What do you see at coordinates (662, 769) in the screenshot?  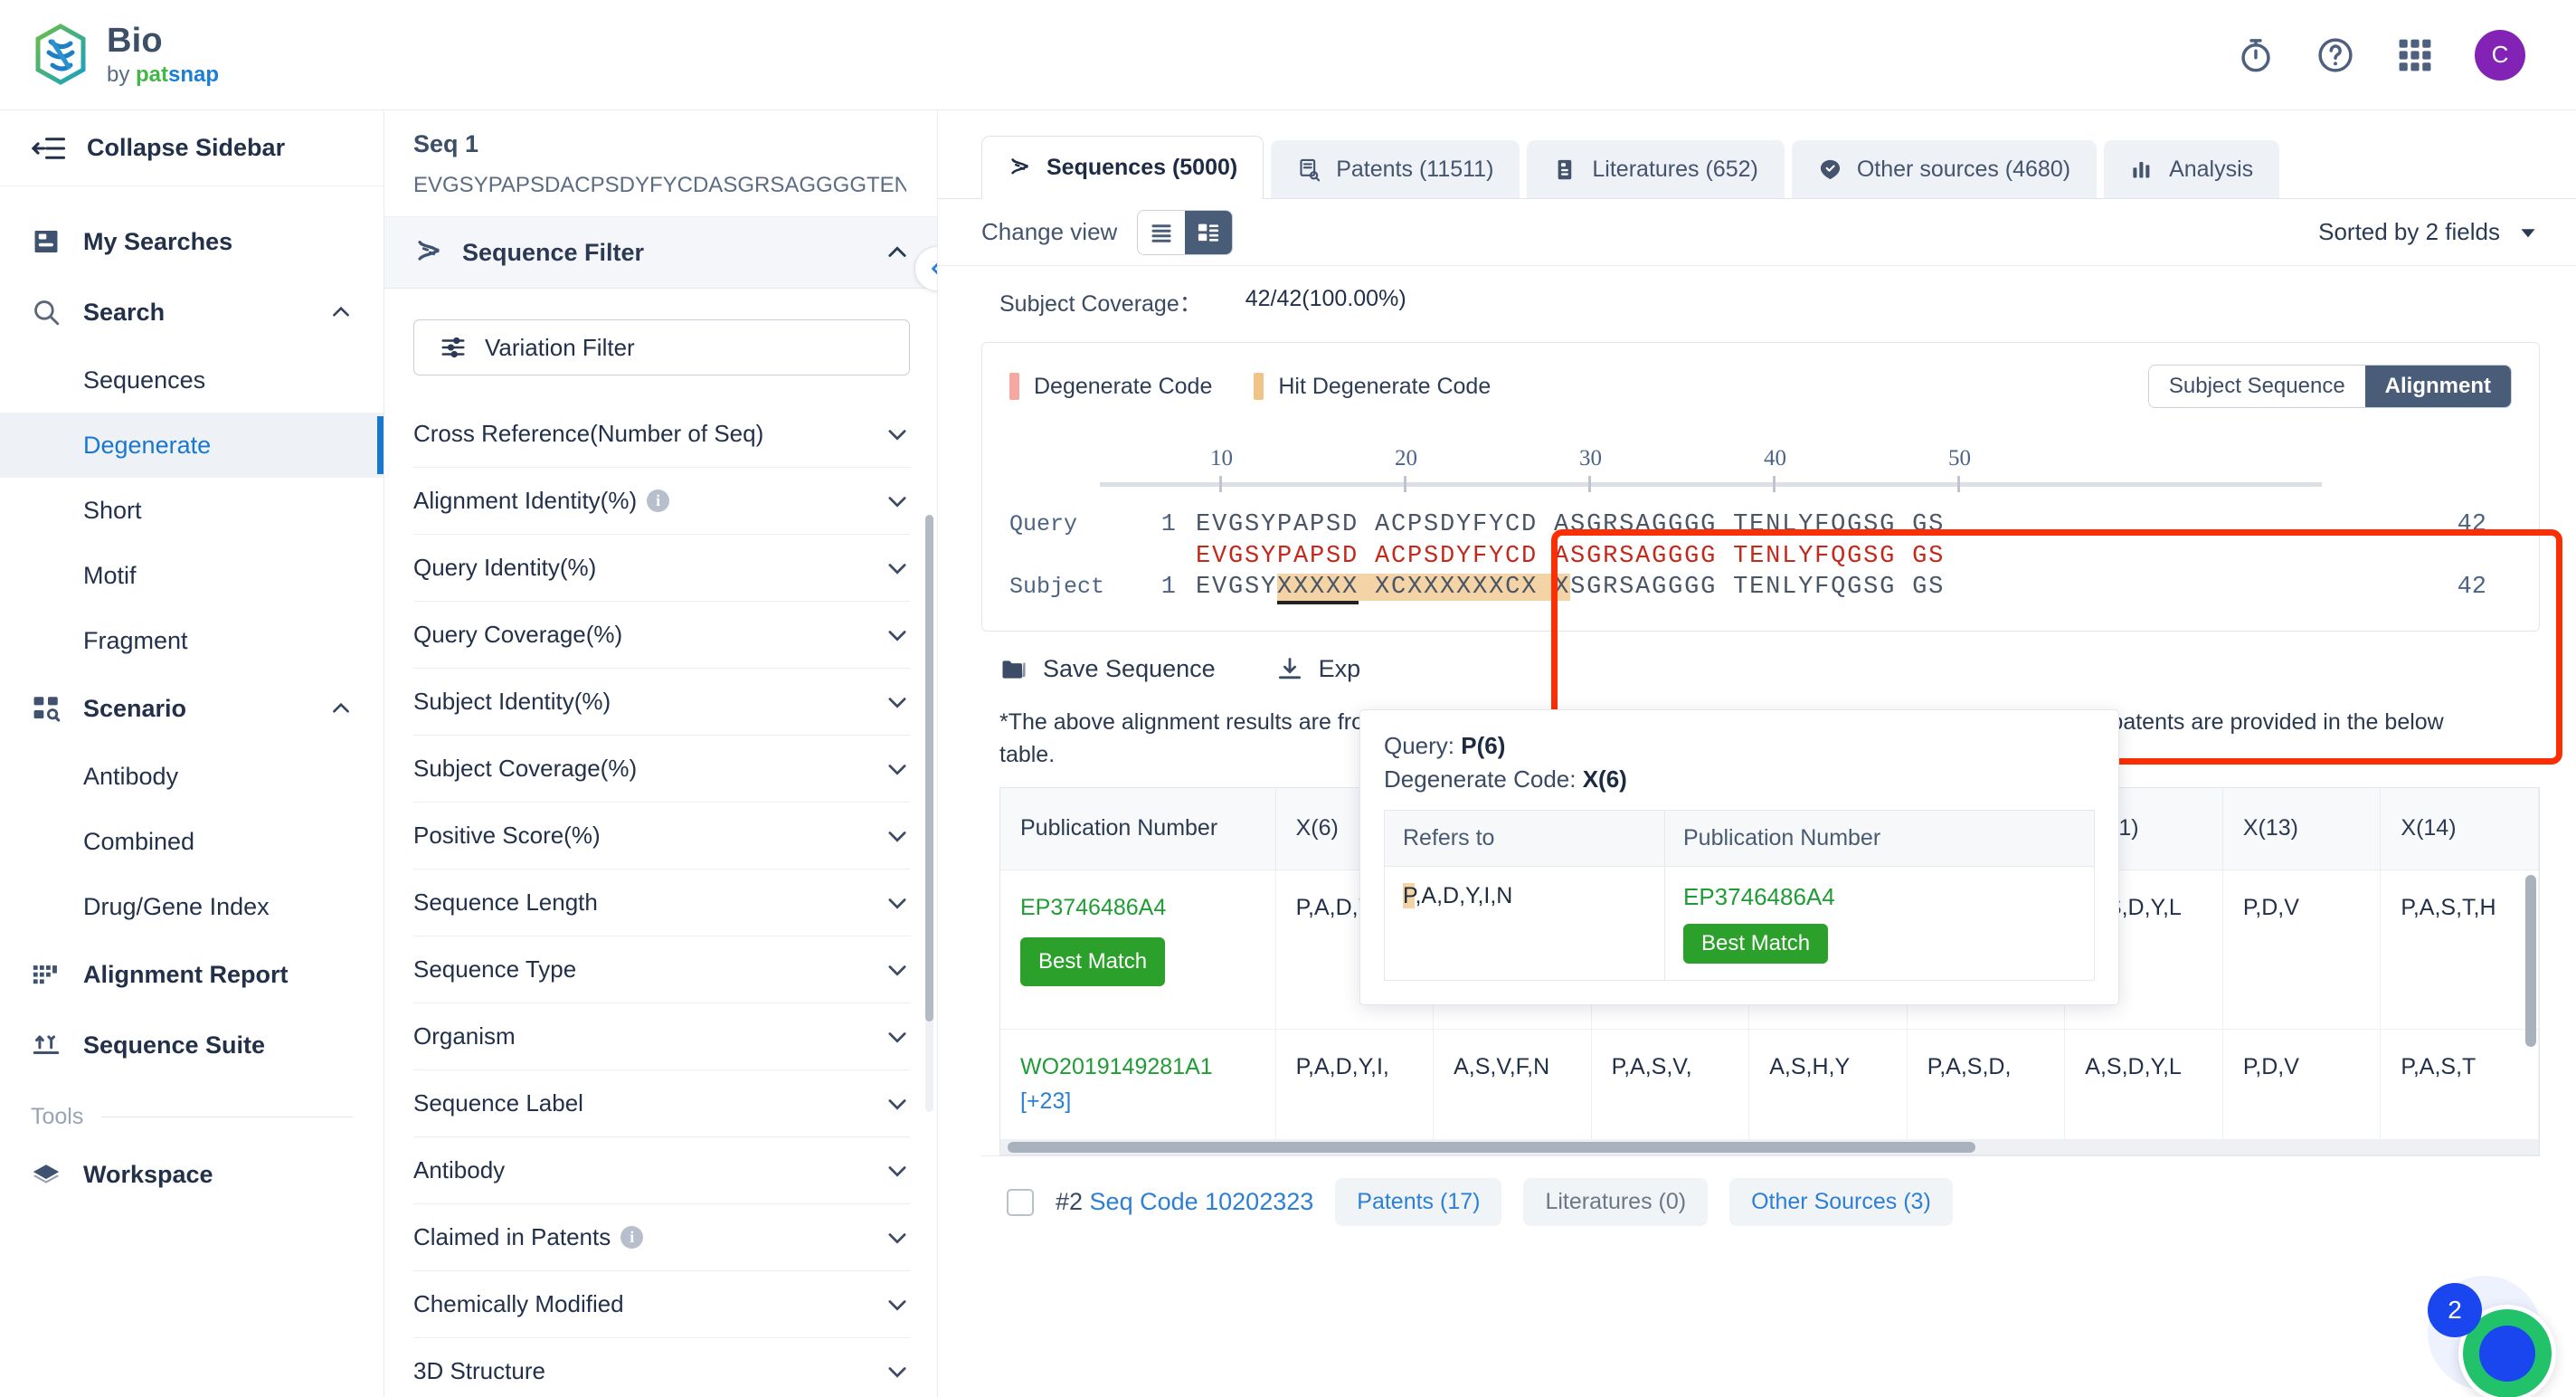 I see `filter-row-subject-coverage: Subject Coverage(%)` at bounding box center [662, 769].